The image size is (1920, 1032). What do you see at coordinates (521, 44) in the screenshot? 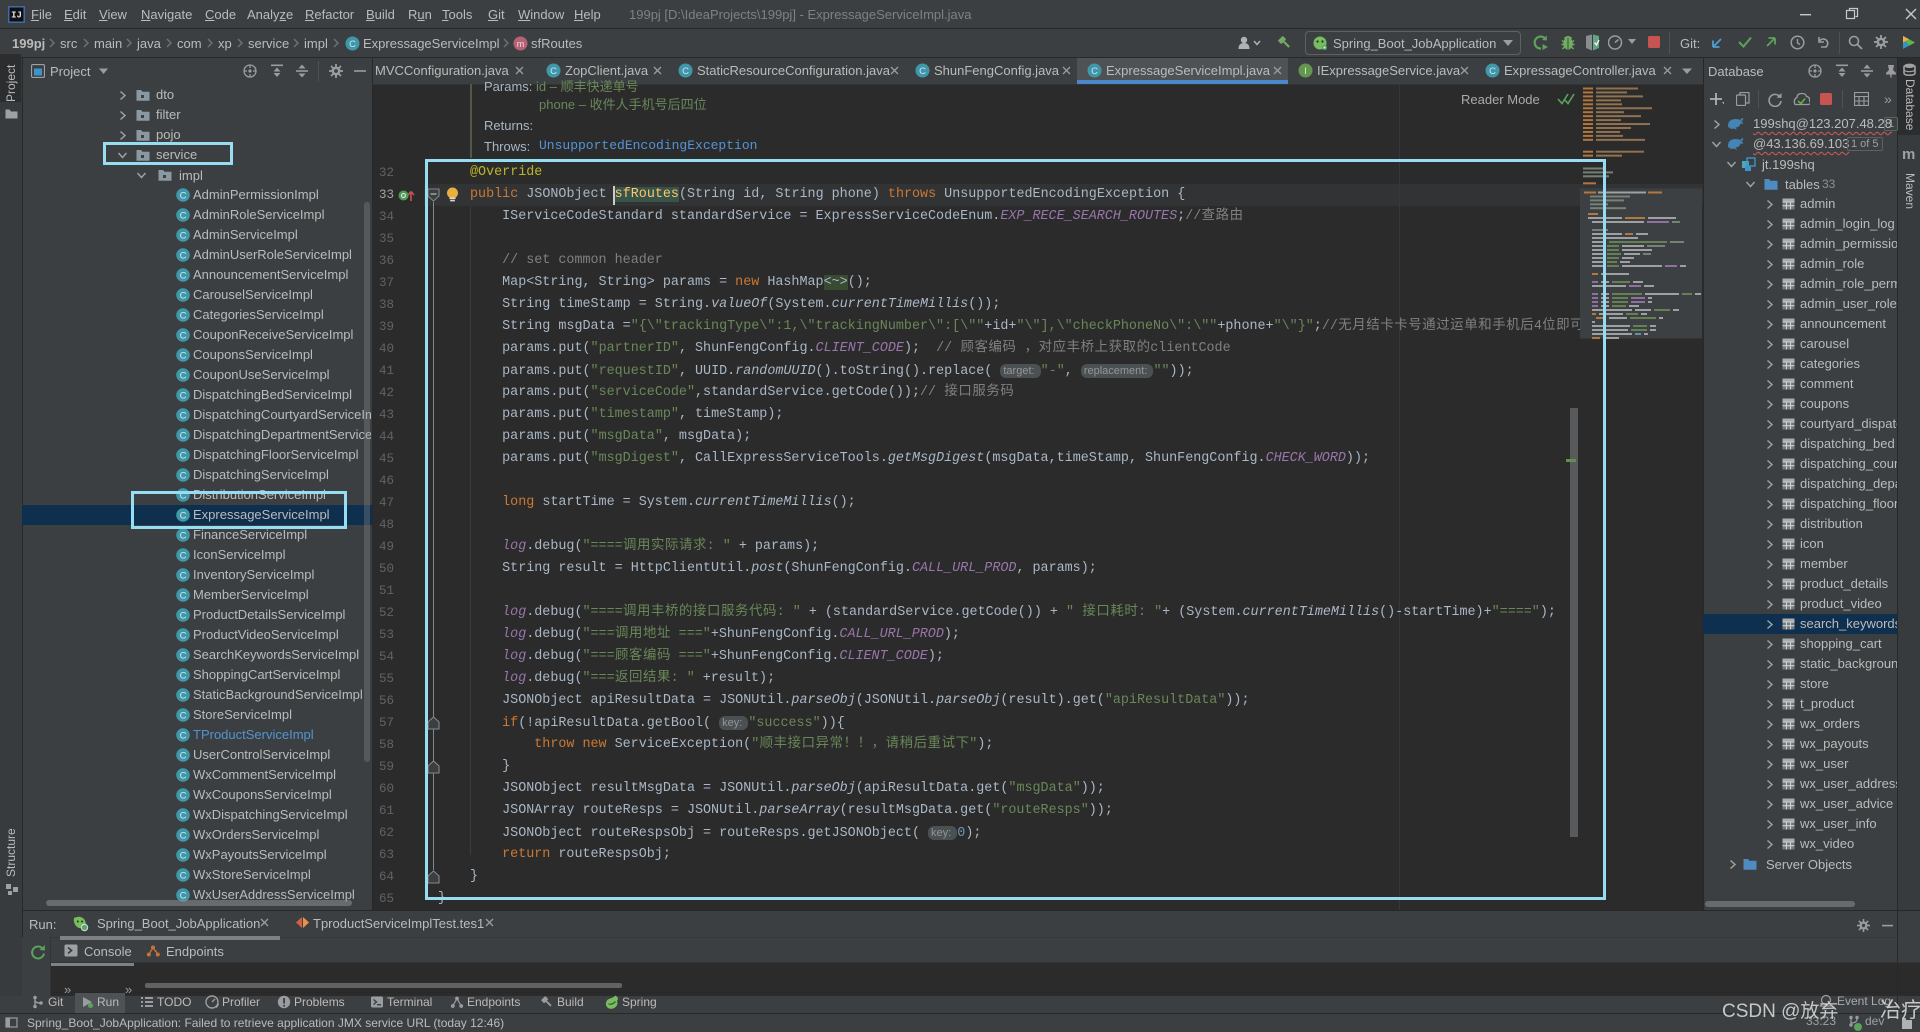
I see `svg-text: m` at bounding box center [521, 44].